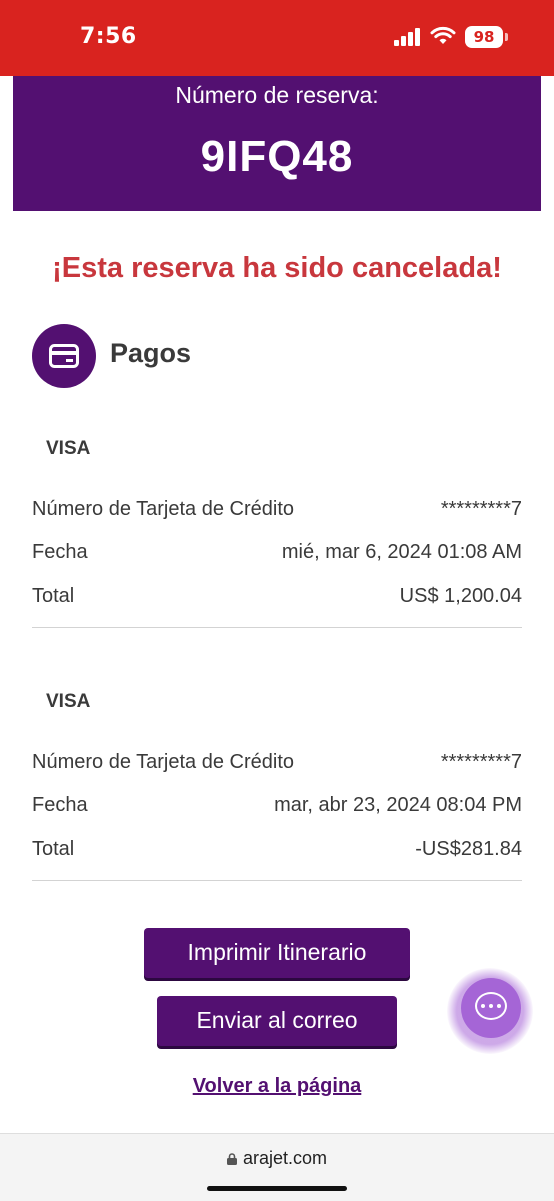 This screenshot has width=554, height=1201. I want to click on status-bar: 7:56 98, so click(277, 38).